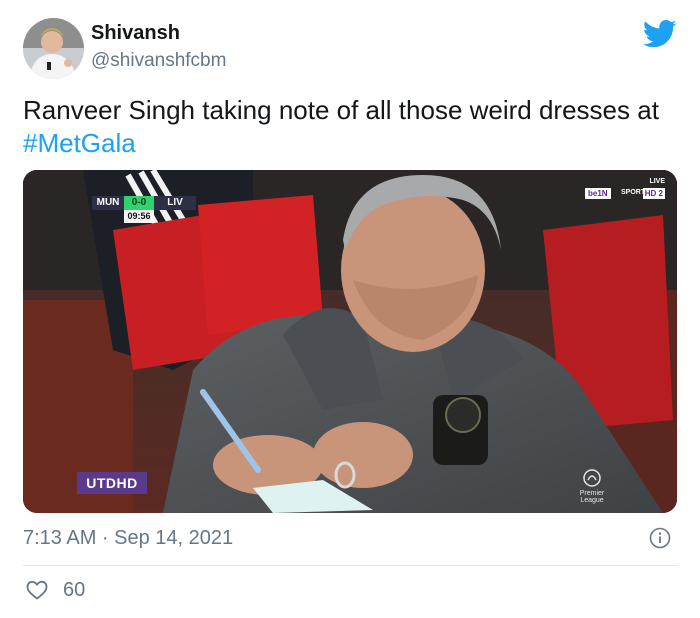  Describe the element at coordinates (592, 489) in the screenshot. I see `premier-league-logo: Premier League` at that location.